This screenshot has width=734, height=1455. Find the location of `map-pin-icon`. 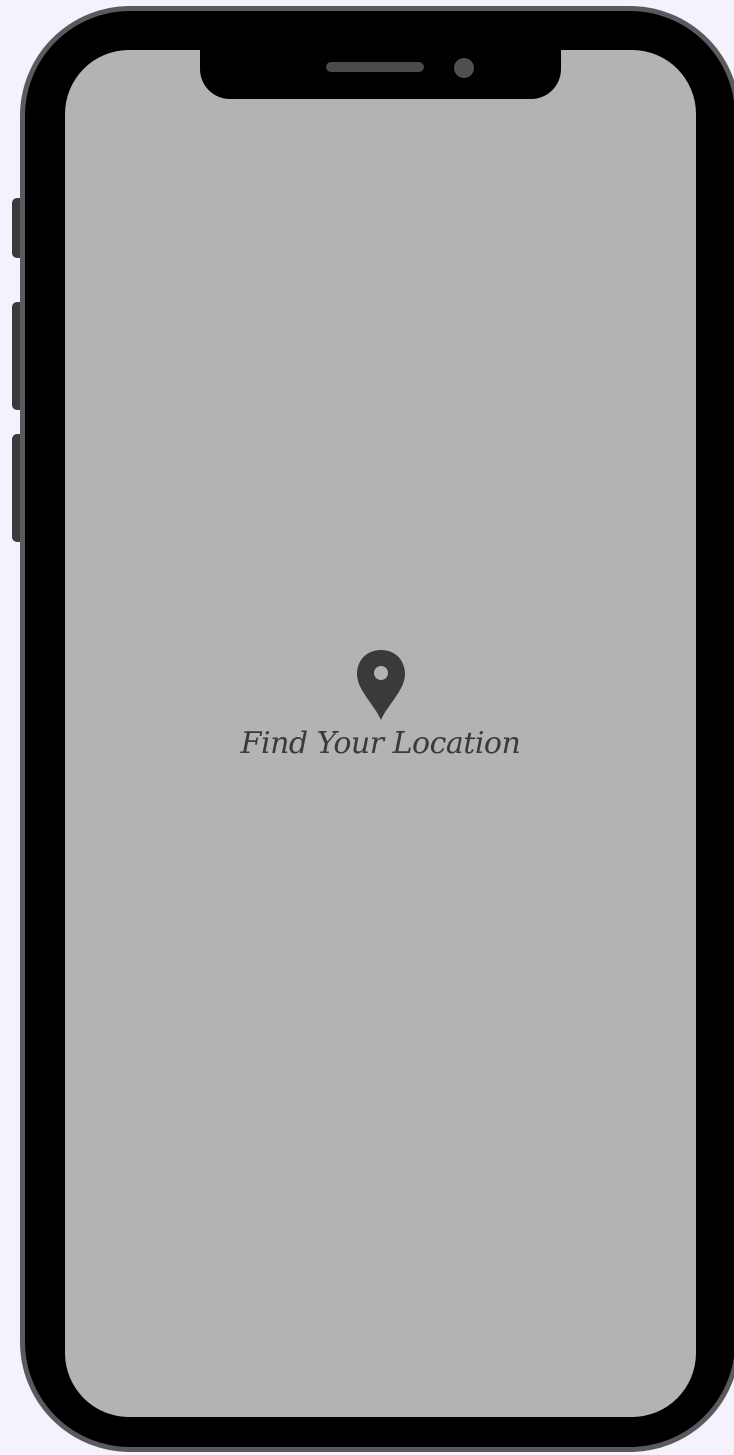

map-pin-icon is located at coordinates (380, 685).